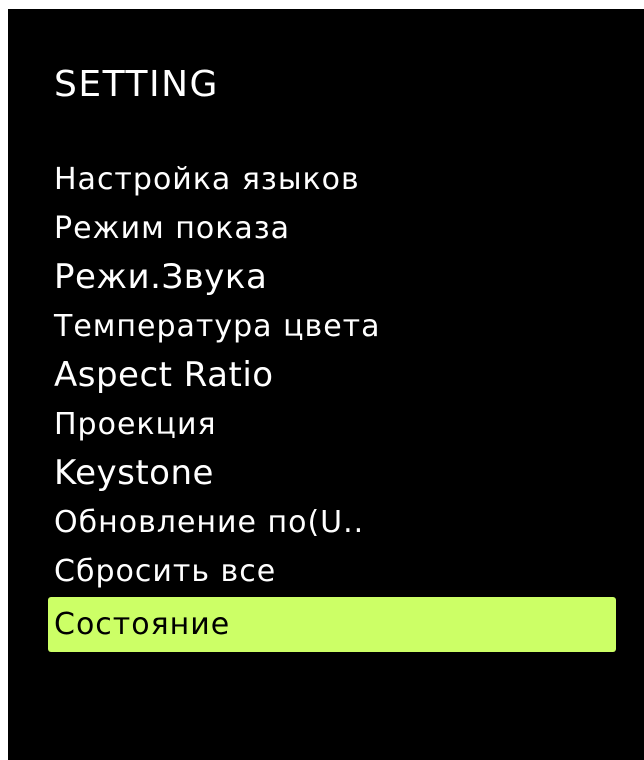 This screenshot has height=760, width=644. I want to click on menu-title: SETTING, so click(136, 84).